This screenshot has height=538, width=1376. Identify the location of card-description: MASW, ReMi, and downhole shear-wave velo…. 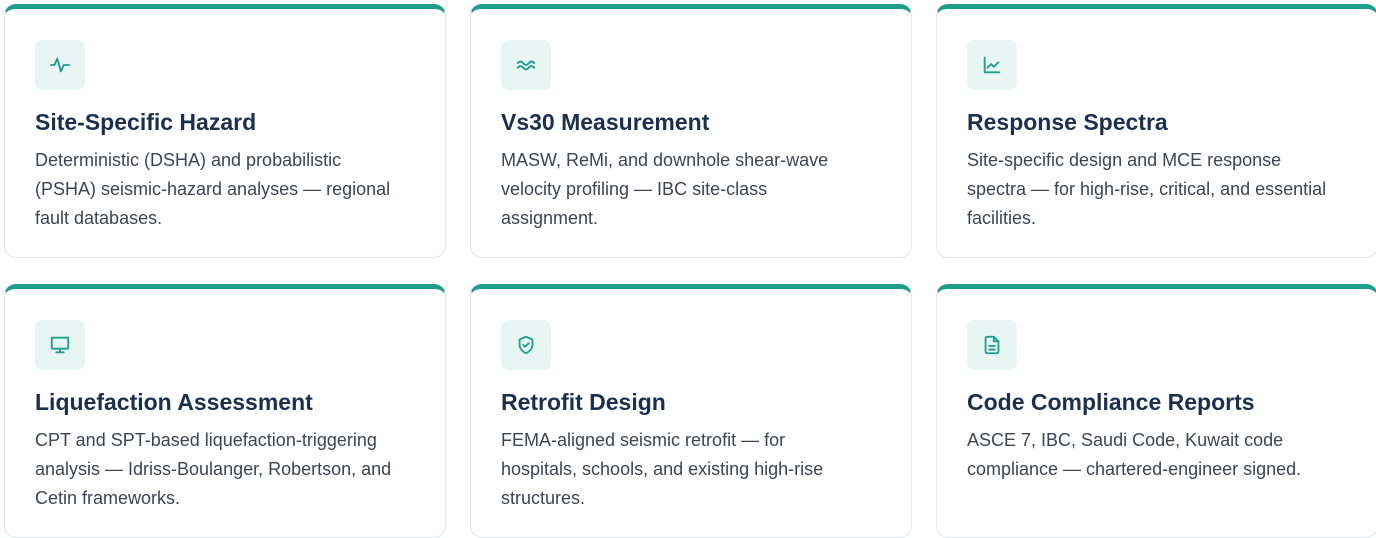
(665, 189).